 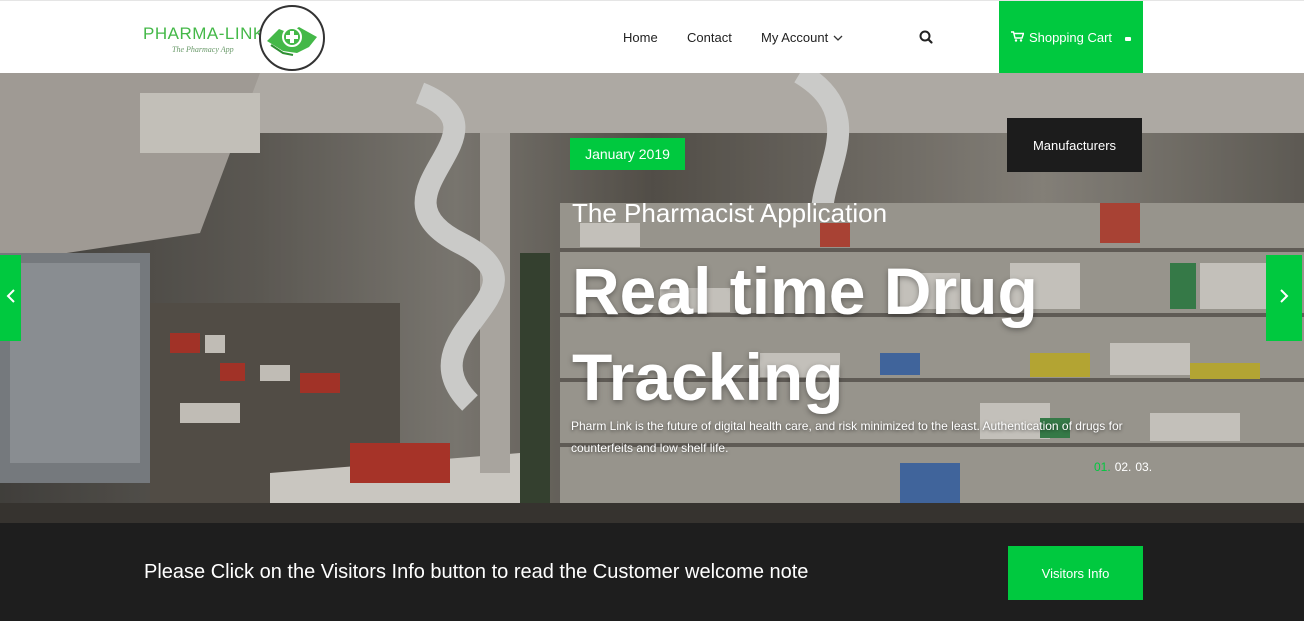 I want to click on logo-tagline: The Pharmacy App, so click(x=203, y=49).